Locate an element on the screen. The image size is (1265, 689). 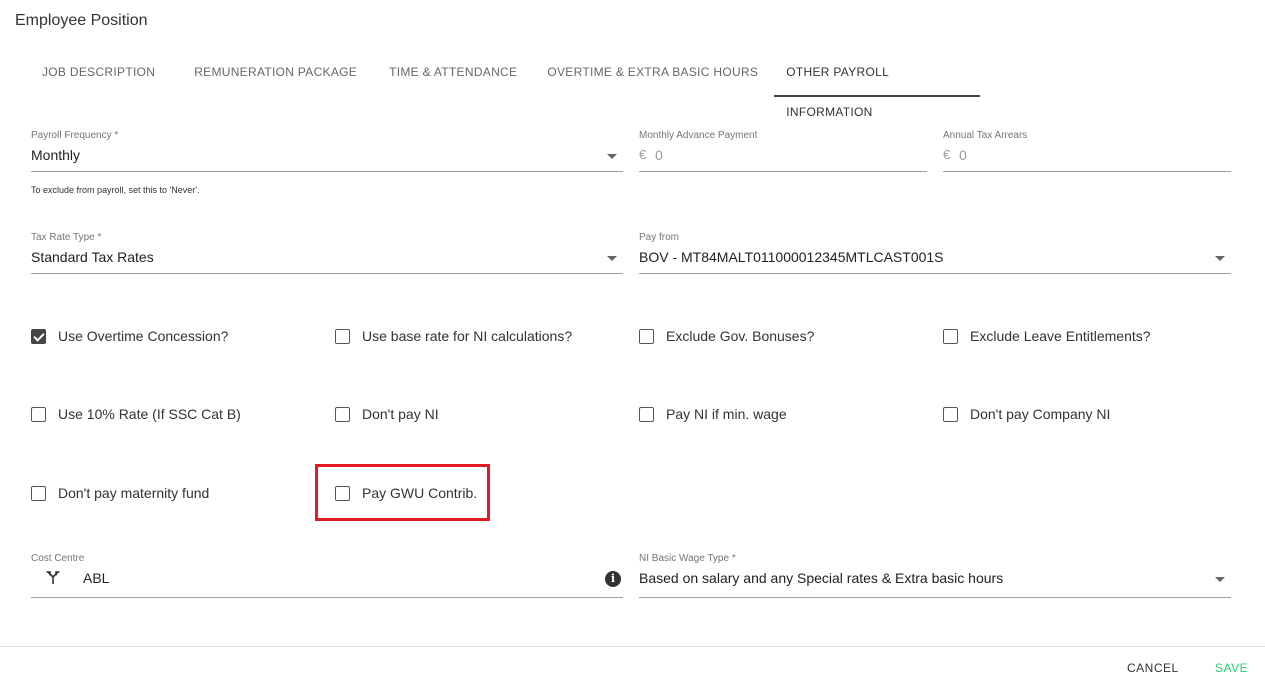
tax-rate-type-select: Tax Rate Type * Standard Tax Rates is located at coordinates (327, 254).